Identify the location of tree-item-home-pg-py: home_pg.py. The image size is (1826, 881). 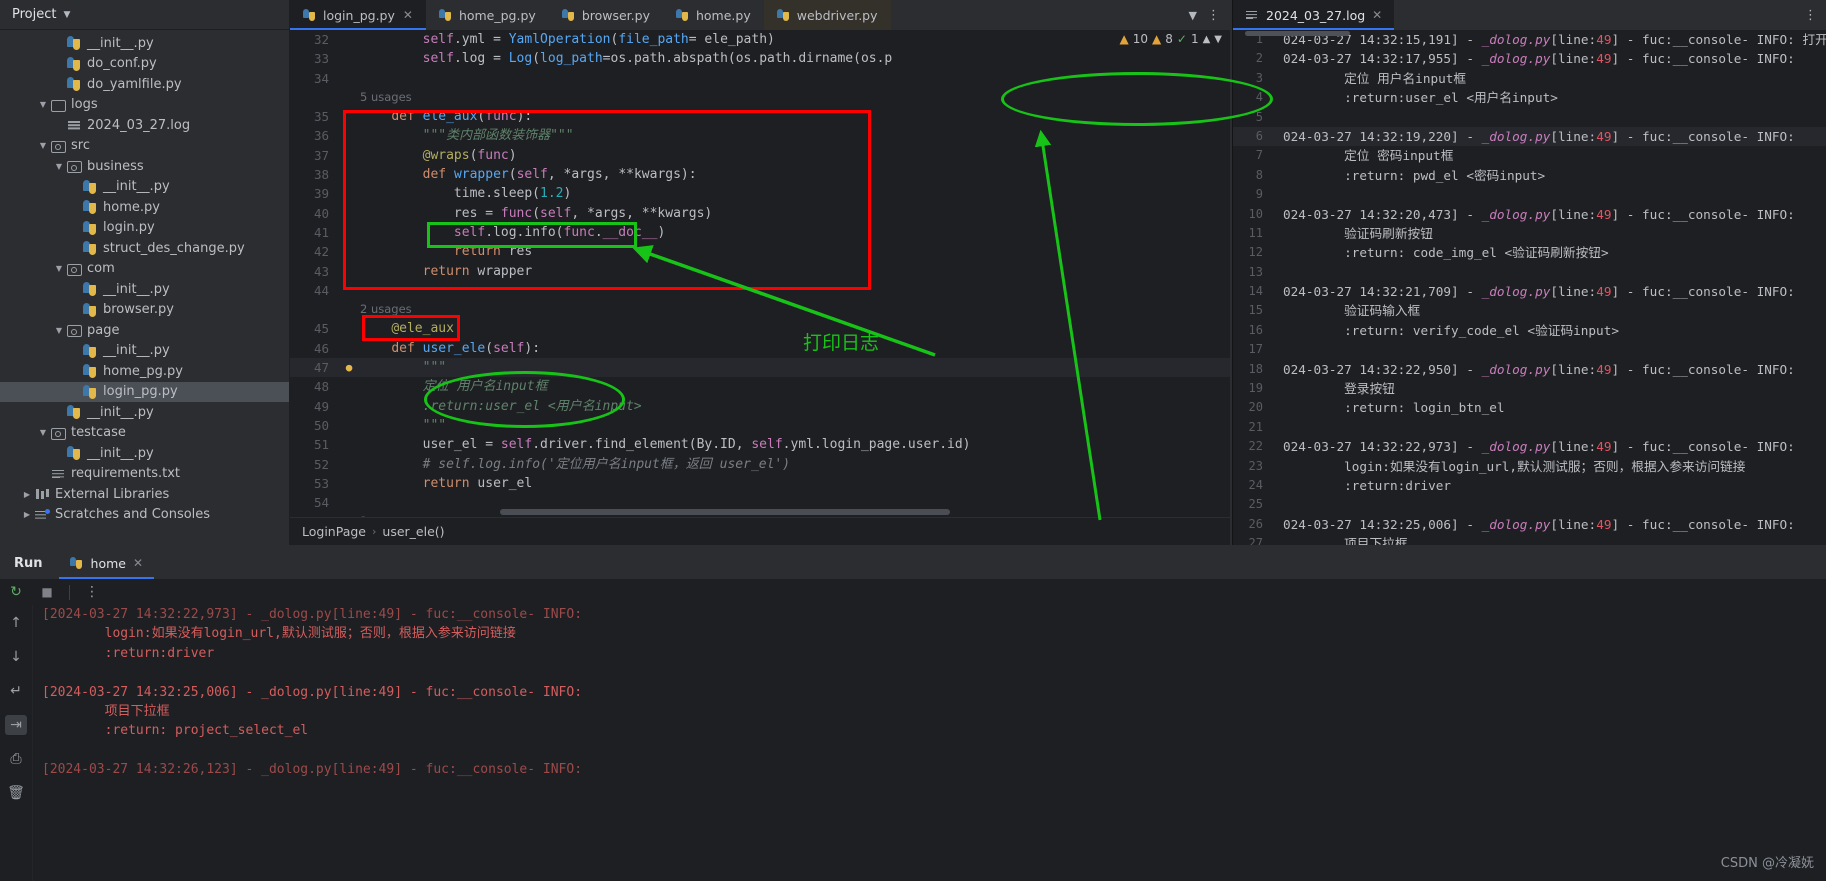
(144, 371).